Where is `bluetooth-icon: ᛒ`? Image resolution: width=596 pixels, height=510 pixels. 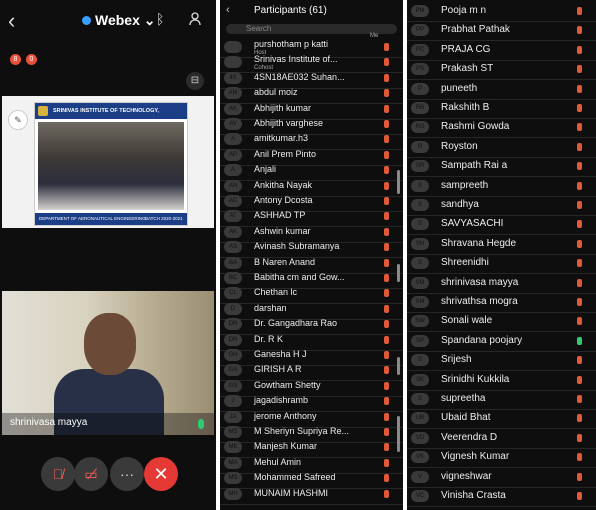 bluetooth-icon: ᛒ is located at coordinates (160, 19).